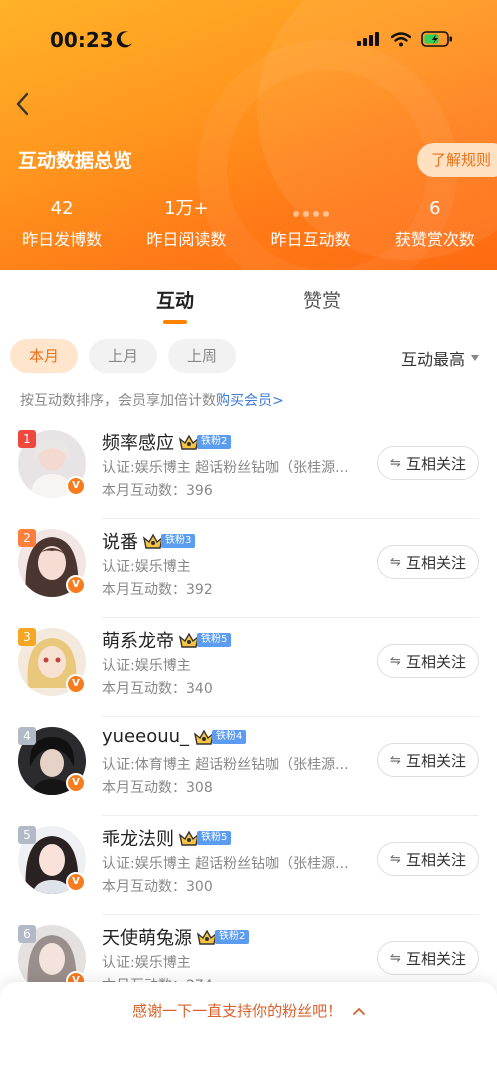 The image size is (497, 1080). Describe the element at coordinates (435, 223) in the screenshot. I see `stat-rewards: 6 获赞赏次数` at that location.